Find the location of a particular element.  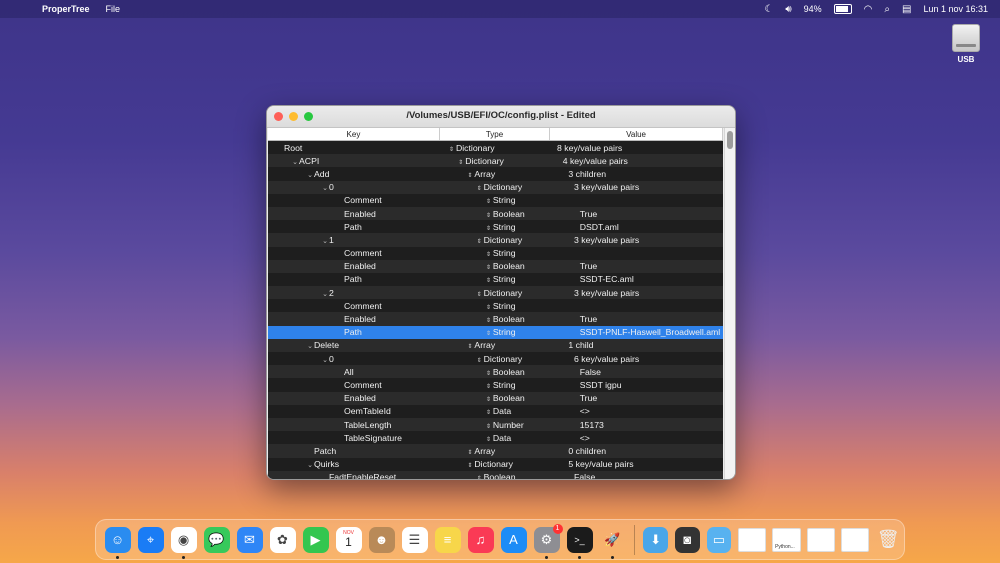

tree-row: All ⇕ Boolean False is located at coordinates (495, 372).